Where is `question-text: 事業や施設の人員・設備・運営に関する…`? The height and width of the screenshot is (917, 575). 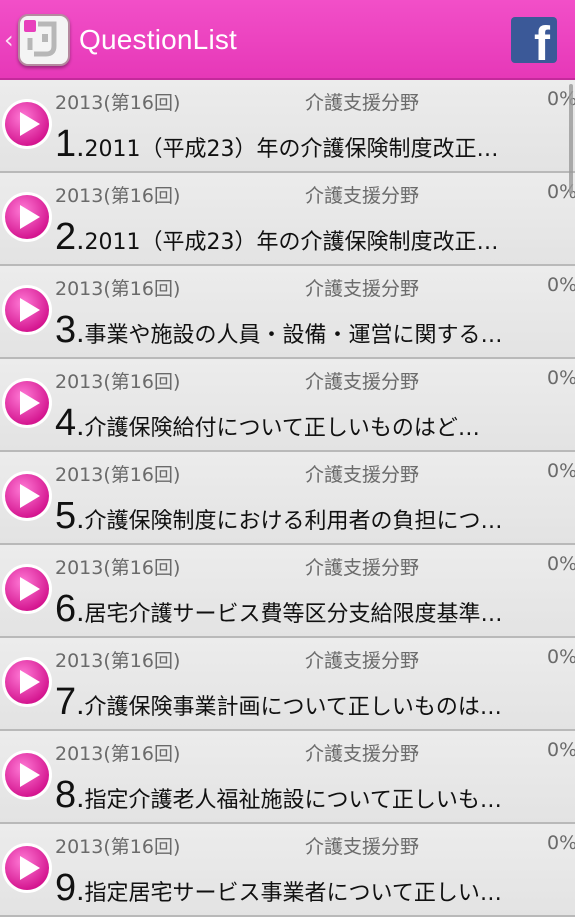 question-text: 事業や施設の人員・設備・運営に関する… is located at coordinates (293, 335).